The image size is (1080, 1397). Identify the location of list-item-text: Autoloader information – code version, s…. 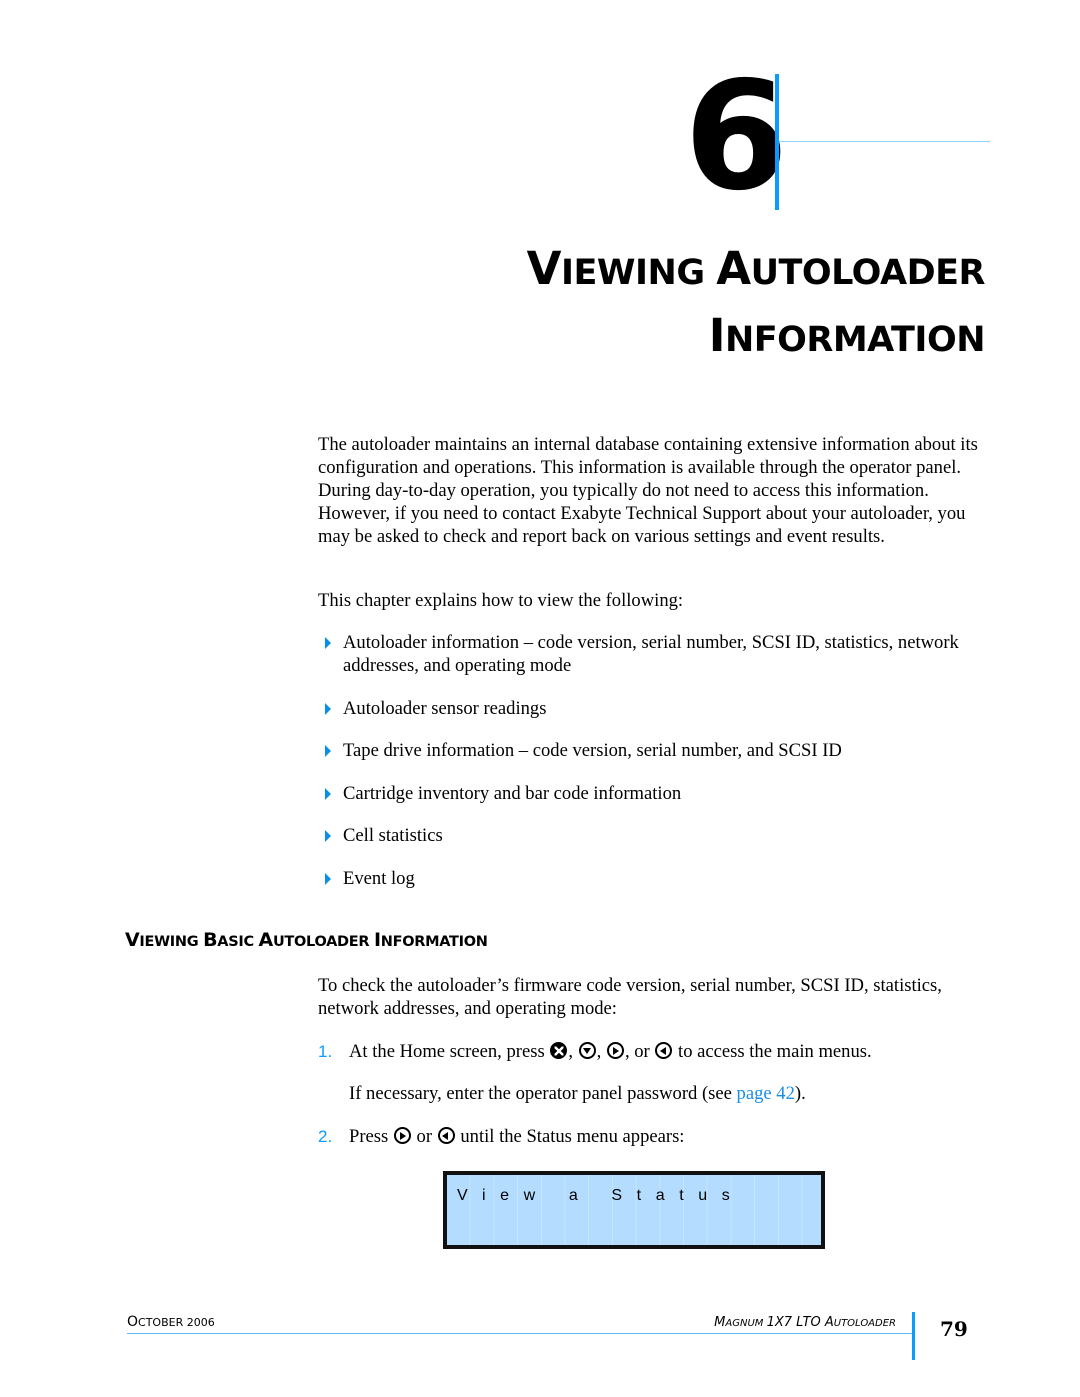
(651, 654).